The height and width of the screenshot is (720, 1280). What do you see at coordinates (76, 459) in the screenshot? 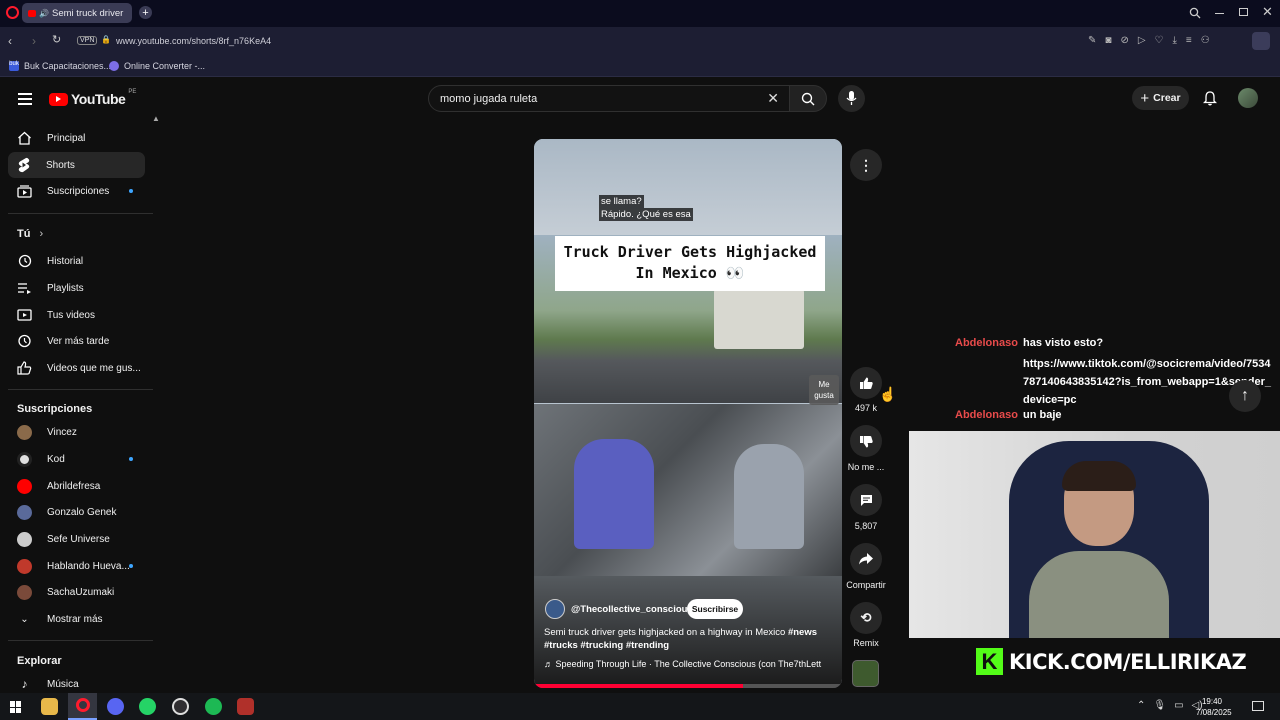
I see `sidebar-sub-kod: Kod` at bounding box center [76, 459].